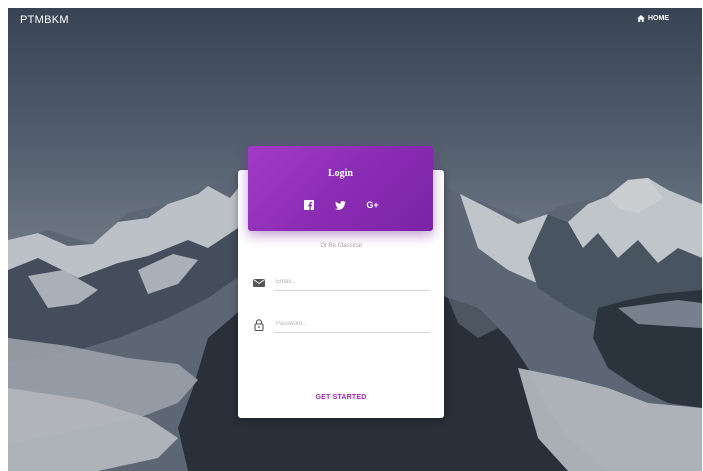 The height and width of the screenshot is (471, 703). I want to click on home-icon, so click(641, 18).